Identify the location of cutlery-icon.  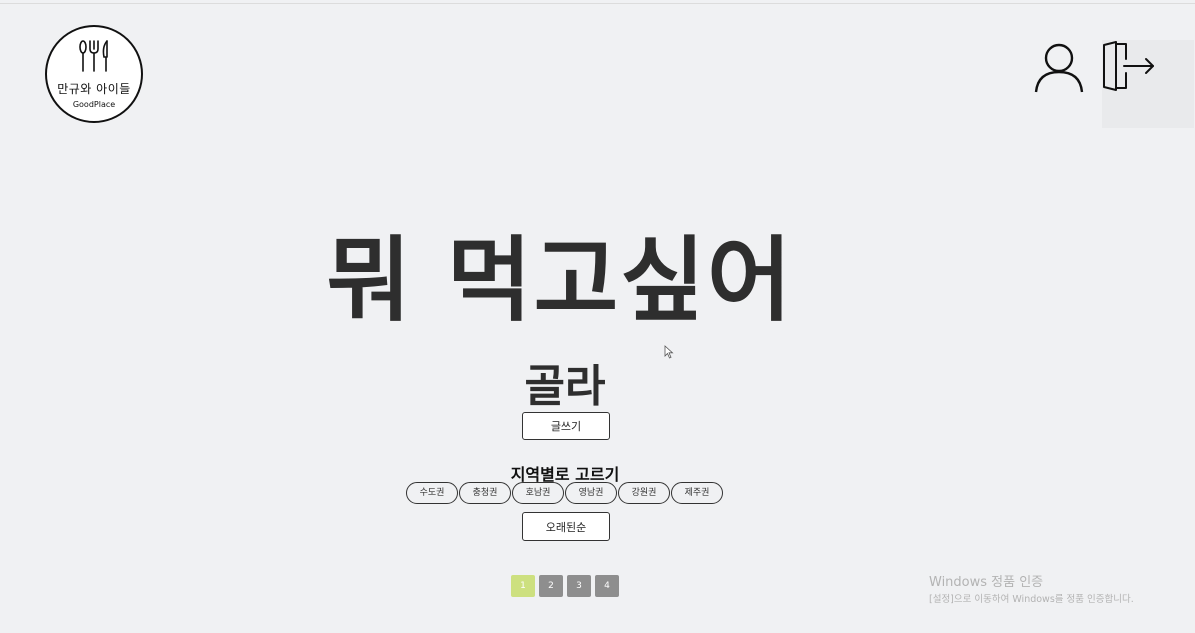
(93, 56).